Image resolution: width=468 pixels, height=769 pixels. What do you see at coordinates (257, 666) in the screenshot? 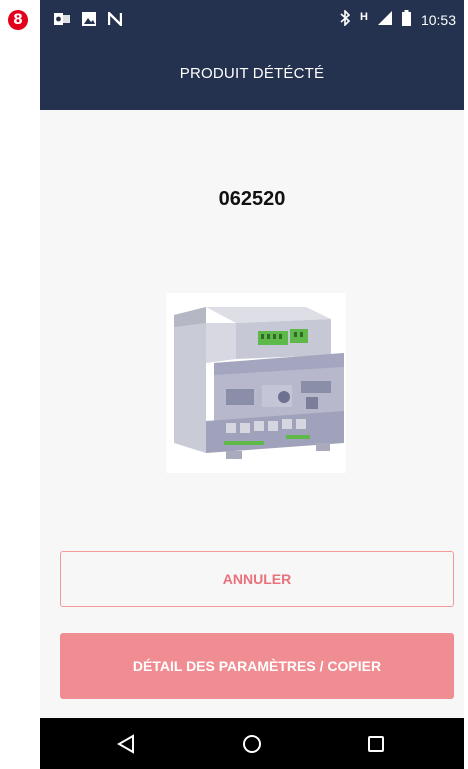
I see `detail-copy-button: DÉTAIL DES PARAMÈTRES / COPIER` at bounding box center [257, 666].